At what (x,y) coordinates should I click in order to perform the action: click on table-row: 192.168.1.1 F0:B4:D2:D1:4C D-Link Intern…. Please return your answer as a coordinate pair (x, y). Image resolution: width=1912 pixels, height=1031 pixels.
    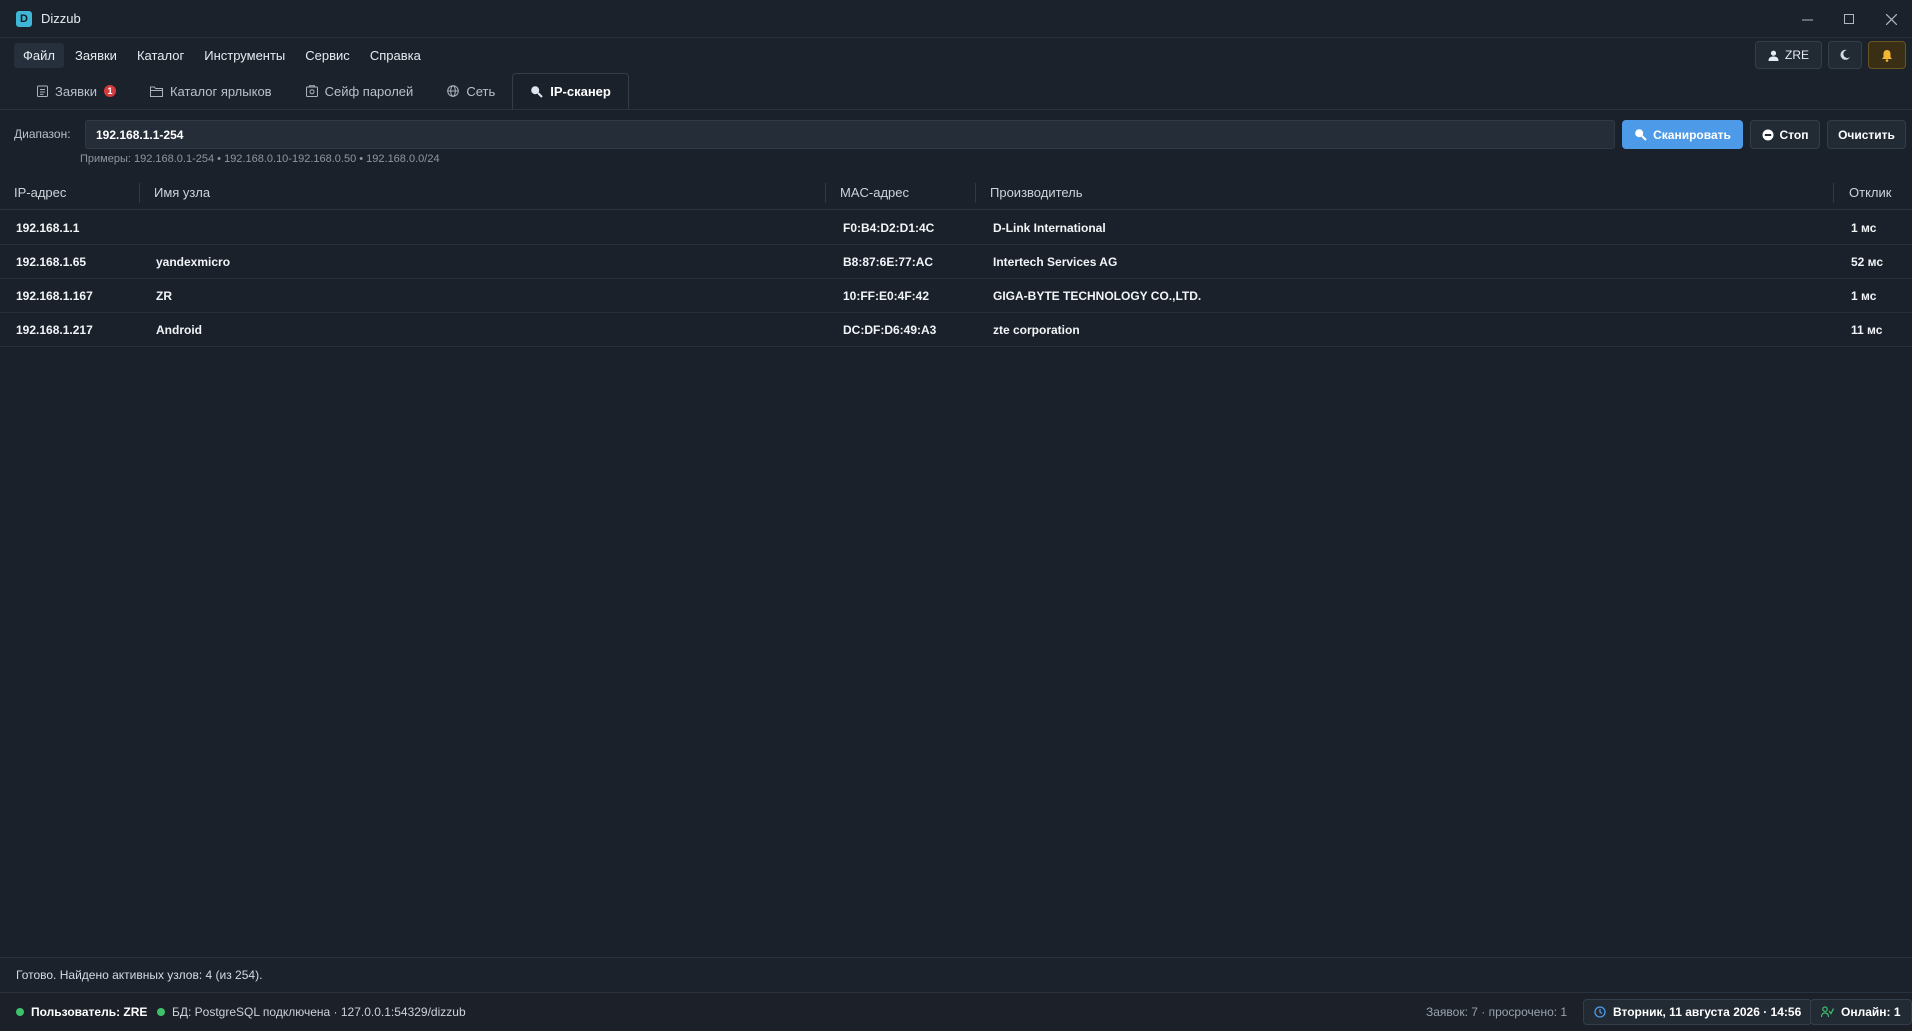
    Looking at the image, I should click on (956, 228).